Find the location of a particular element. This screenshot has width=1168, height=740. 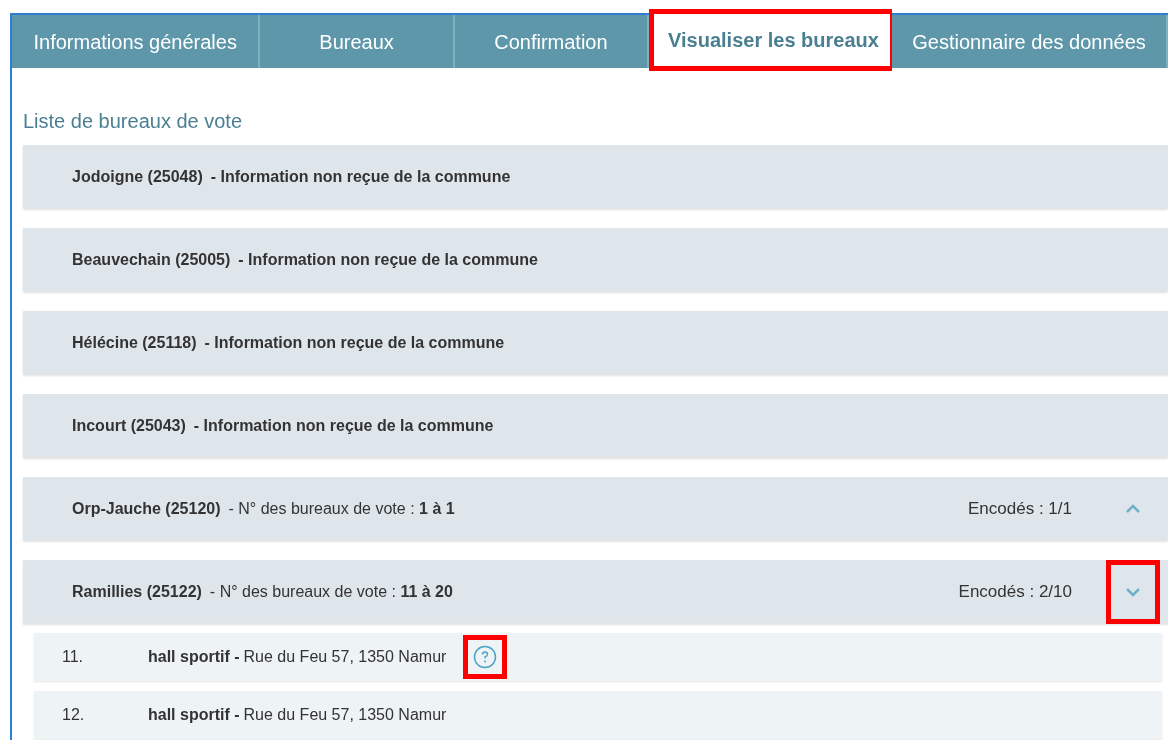

section-title: Liste de bureaux de vote is located at coordinates (133, 121).